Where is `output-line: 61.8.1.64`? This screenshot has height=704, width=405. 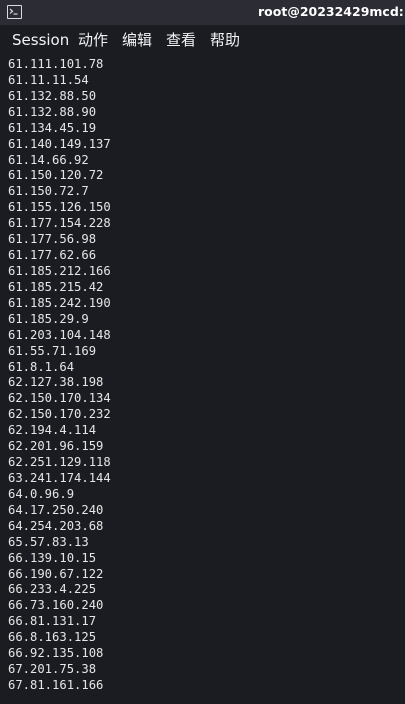
output-line: 61.8.1.64 is located at coordinates (41, 366).